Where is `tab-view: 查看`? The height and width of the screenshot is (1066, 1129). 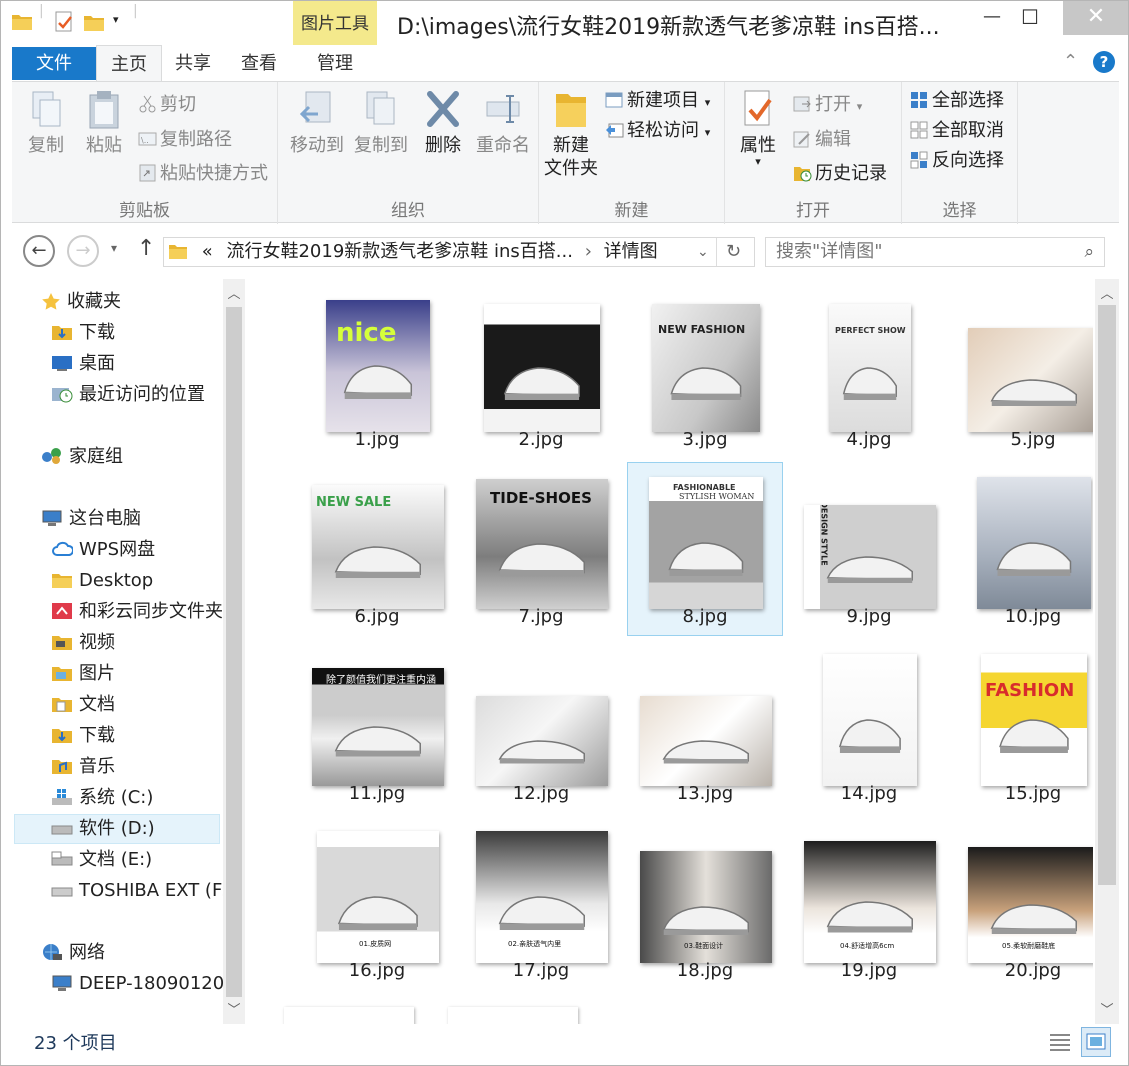
tab-view: 查看 is located at coordinates (259, 63).